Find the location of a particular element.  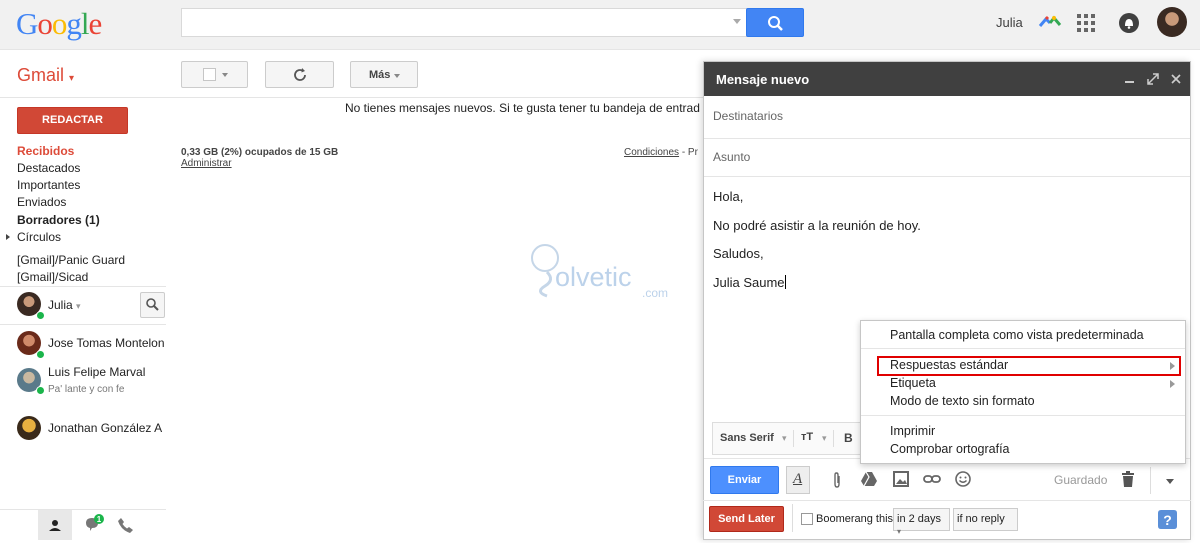

phone-icon is located at coordinates (126, 525).